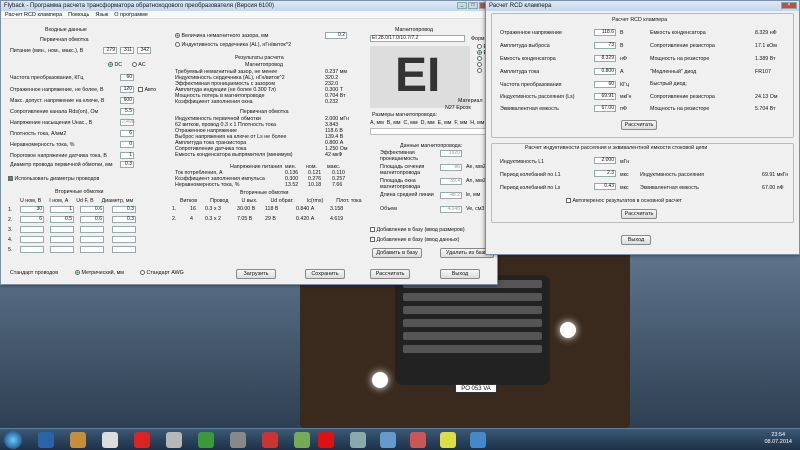 Image resolution: width=800 pixels, height=450 pixels. What do you see at coordinates (388, 440) in the screenshot?
I see `search-icon` at bounding box center [388, 440].